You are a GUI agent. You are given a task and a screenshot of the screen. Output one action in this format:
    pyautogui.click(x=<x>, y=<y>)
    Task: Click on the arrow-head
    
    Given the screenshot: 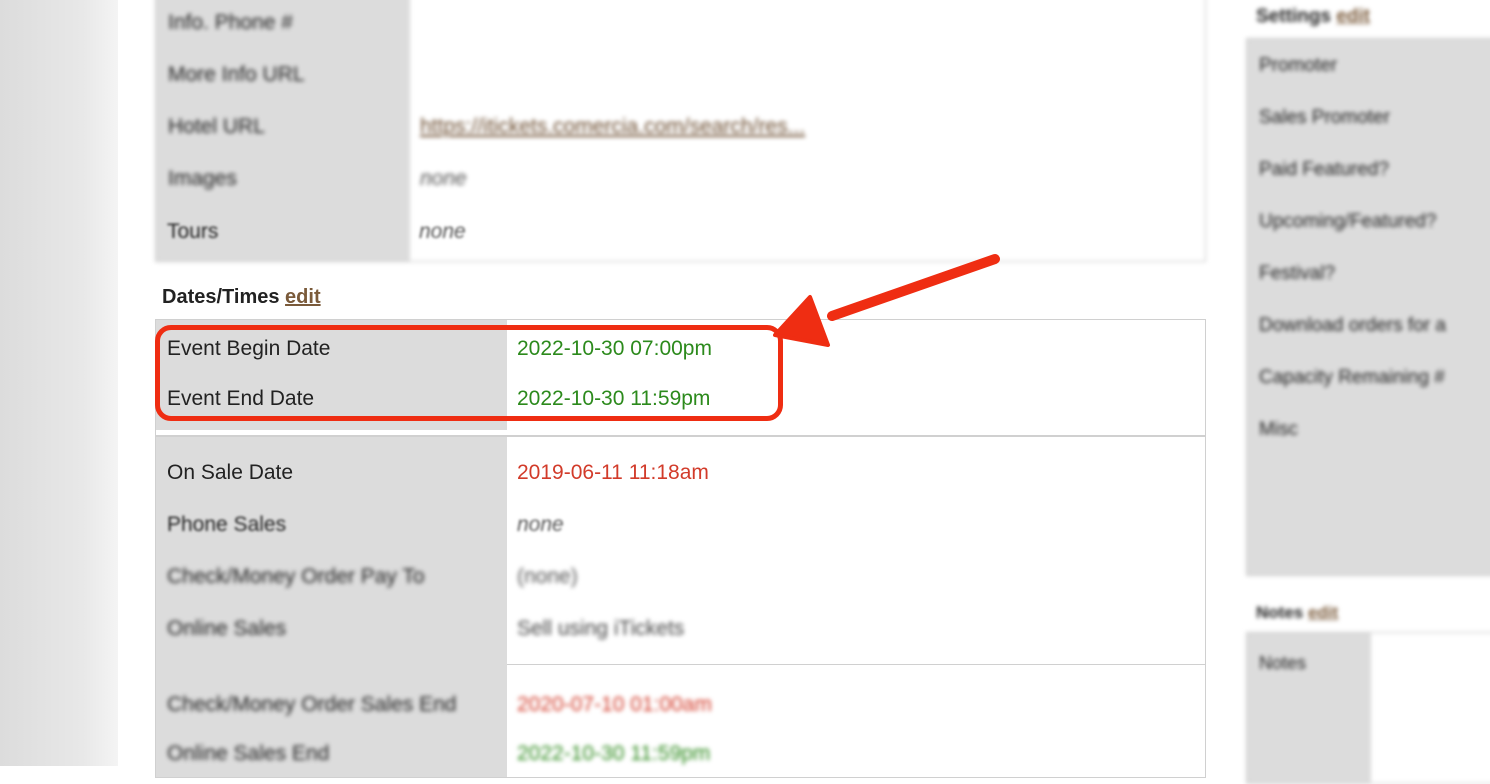 What is the action you would take?
    pyautogui.click(x=801, y=321)
    